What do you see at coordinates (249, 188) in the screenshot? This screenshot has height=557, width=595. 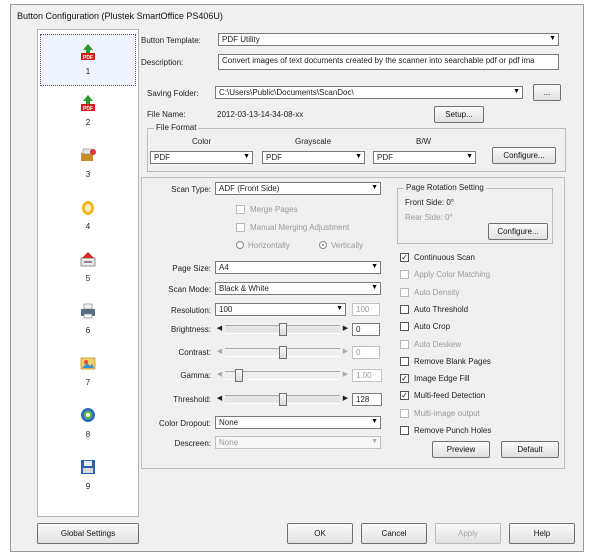 I see `scan-type-value: ADF (Front Side)` at bounding box center [249, 188].